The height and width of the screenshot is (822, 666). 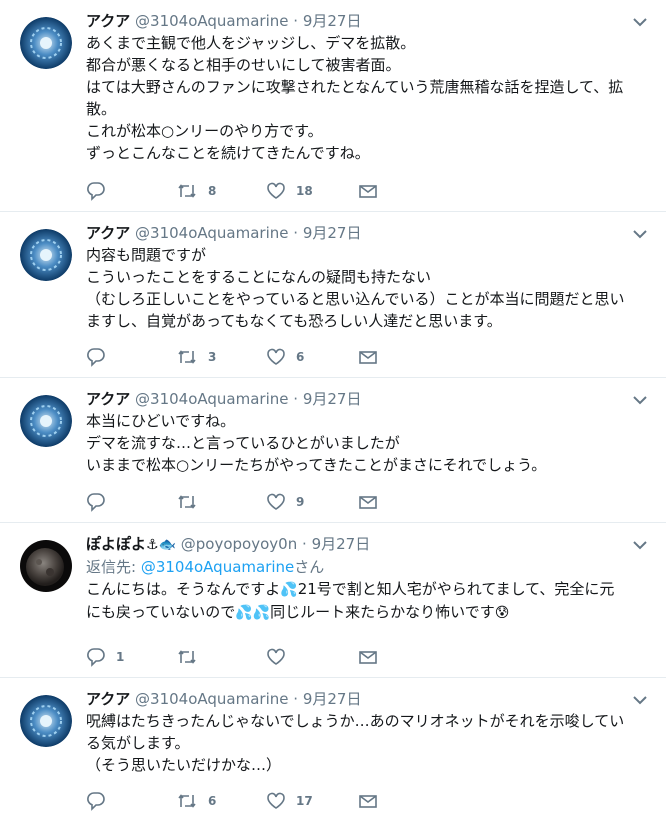 What do you see at coordinates (184, 765) in the screenshot?
I see `text-line: （そう思いたいだけかな…）` at bounding box center [184, 765].